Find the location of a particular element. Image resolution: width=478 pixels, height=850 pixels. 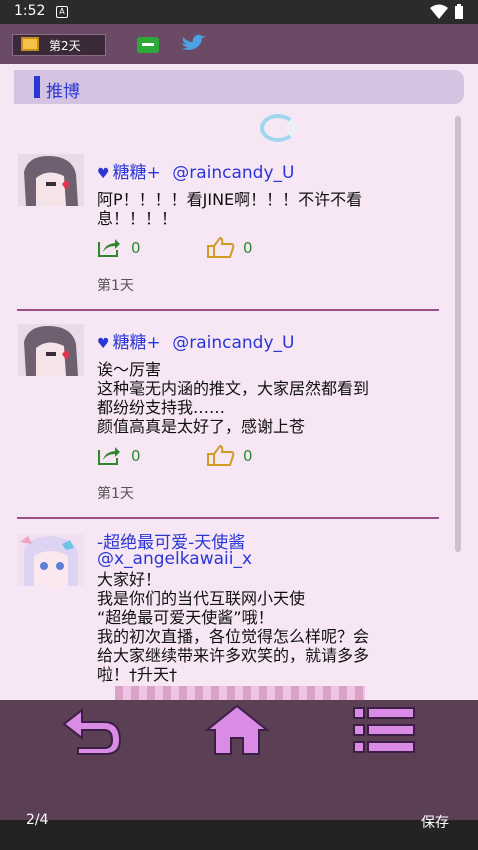

status-bar: 1:52 A is located at coordinates (239, 12).